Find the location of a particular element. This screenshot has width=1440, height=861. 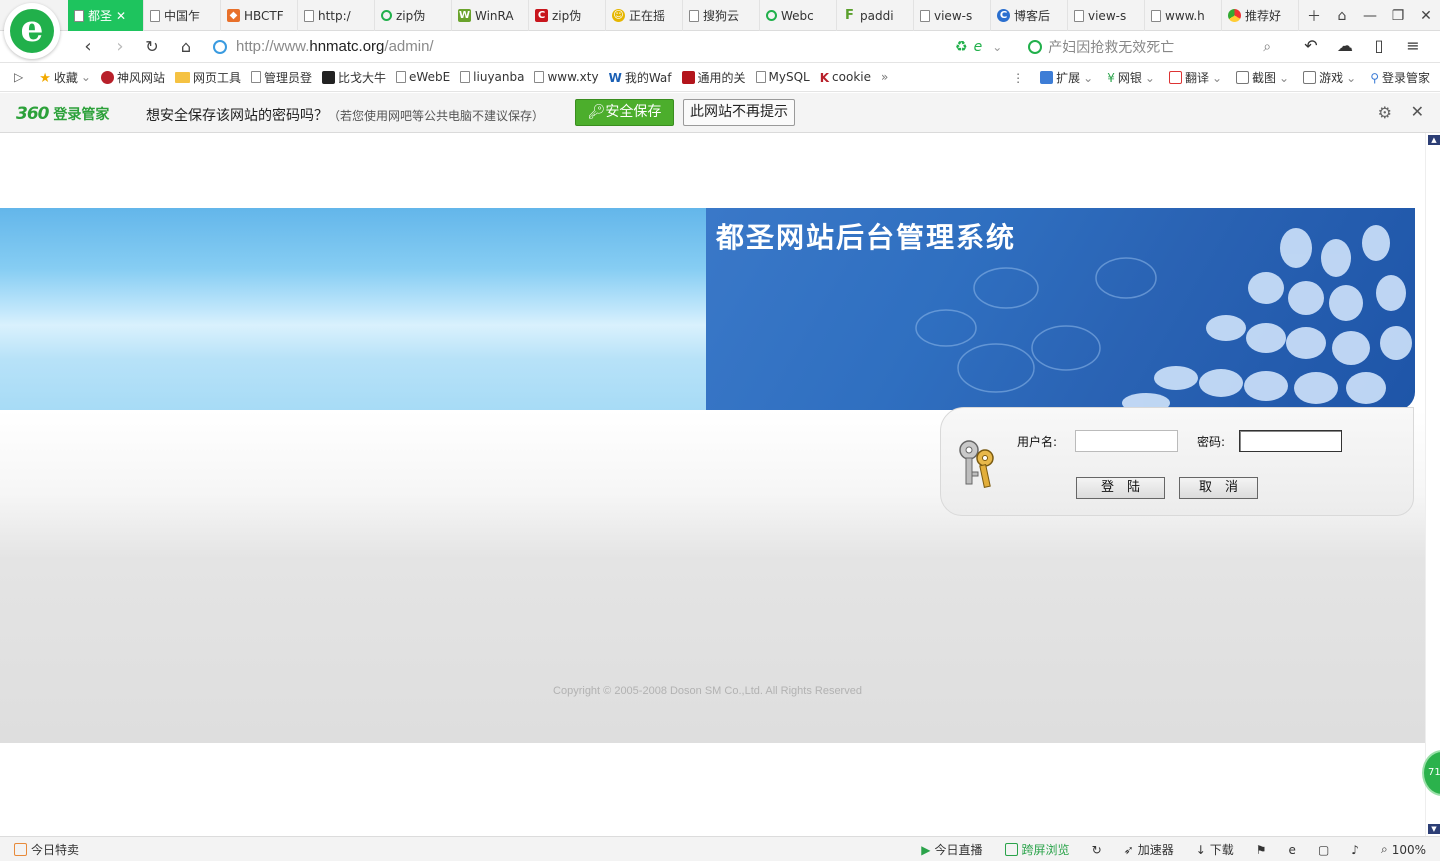

vertical-scrollbar: ▲ ▼ is located at coordinates (1432, 484).